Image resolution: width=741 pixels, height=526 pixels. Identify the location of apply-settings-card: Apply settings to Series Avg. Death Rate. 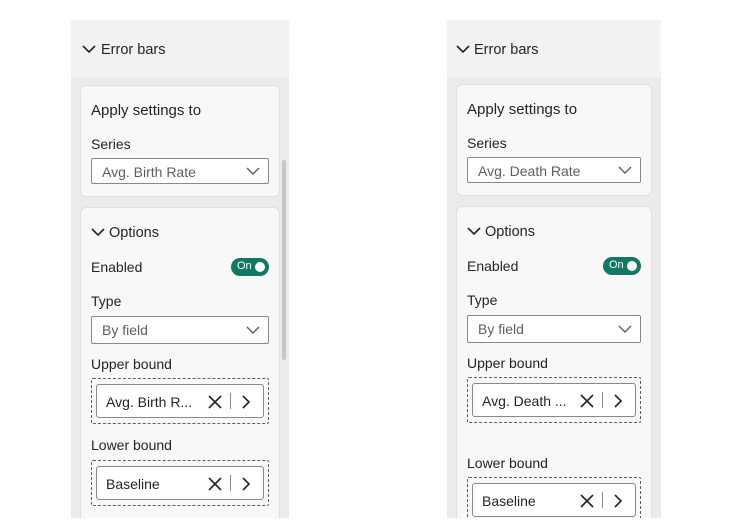
(554, 140).